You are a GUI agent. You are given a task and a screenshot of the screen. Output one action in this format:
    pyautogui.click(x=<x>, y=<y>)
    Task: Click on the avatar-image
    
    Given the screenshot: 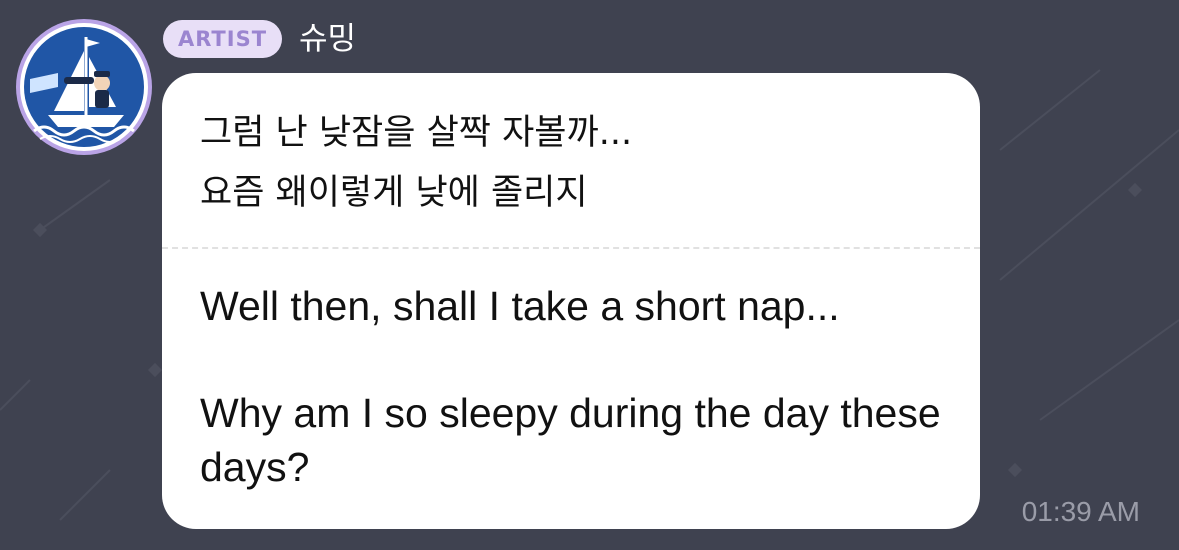 What is the action you would take?
    pyautogui.click(x=84, y=87)
    